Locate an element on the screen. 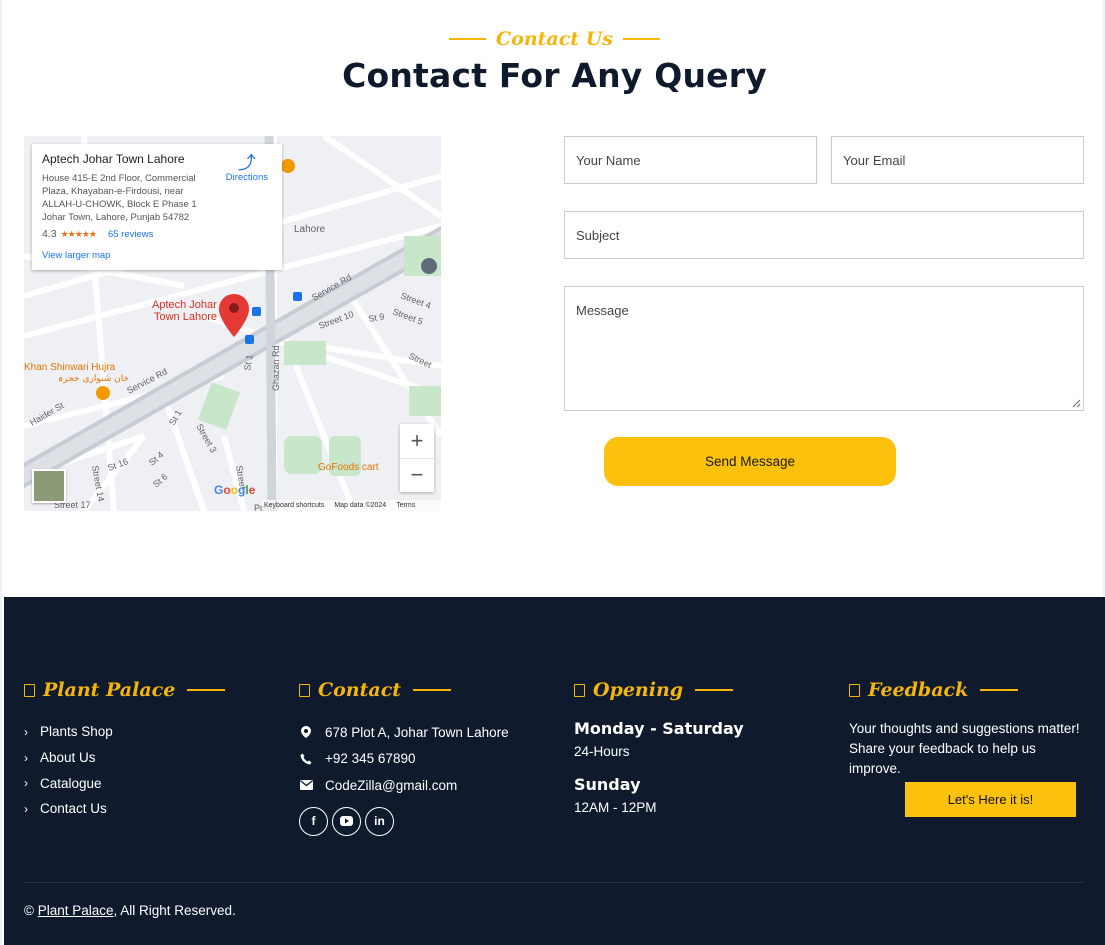 This screenshot has width=1105, height=945. subject-field: Subject is located at coordinates (824, 235).